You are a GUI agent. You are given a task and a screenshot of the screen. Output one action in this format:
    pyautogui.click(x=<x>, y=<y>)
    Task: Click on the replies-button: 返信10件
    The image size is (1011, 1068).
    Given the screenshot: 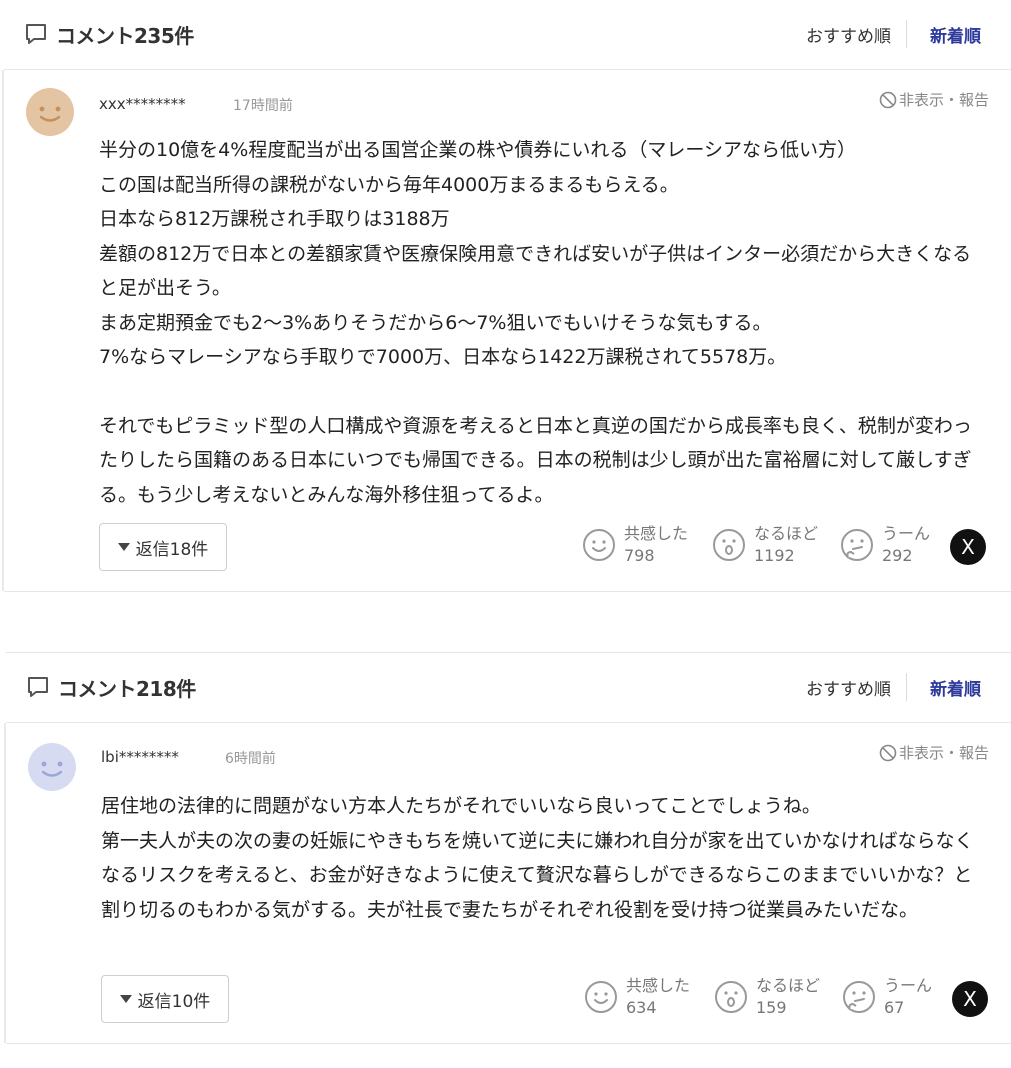 What is the action you would take?
    pyautogui.click(x=165, y=999)
    